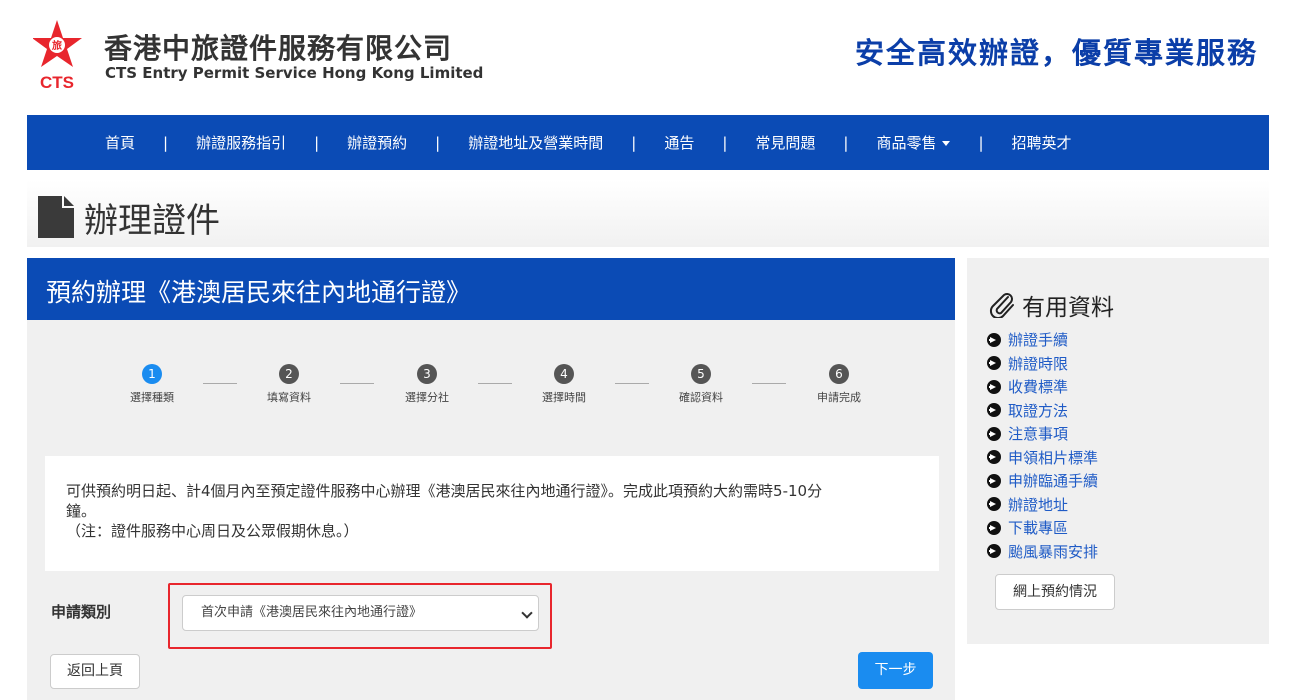 This screenshot has height=700, width=1310. What do you see at coordinates (1038, 410) in the screenshot?
I see `sidebar-link-label: 取證方法` at bounding box center [1038, 410].